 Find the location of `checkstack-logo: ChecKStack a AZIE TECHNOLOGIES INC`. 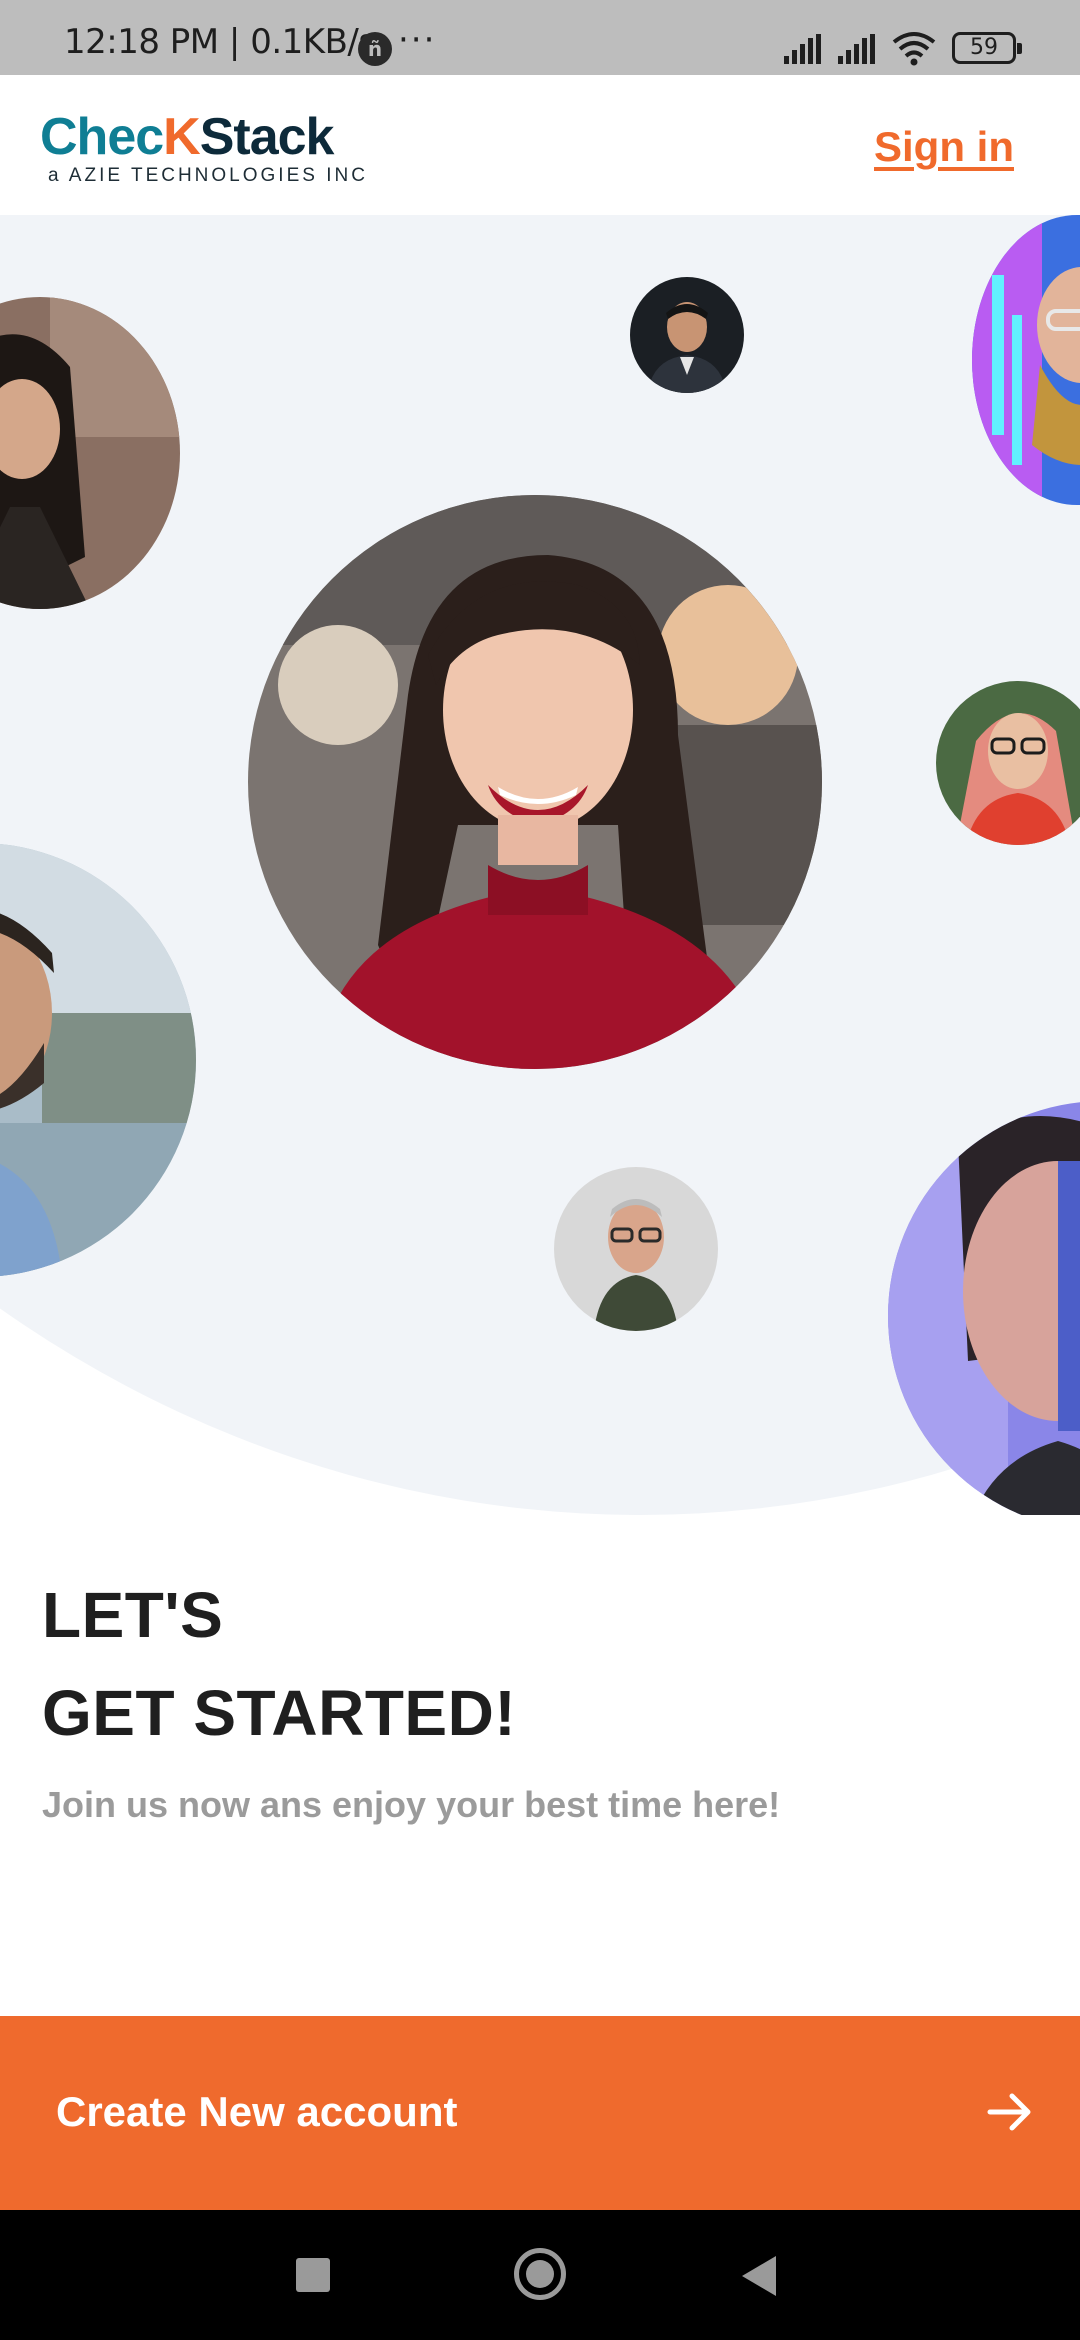

checkstack-logo: ChecKStack a AZIE TECHNOLOGIES INC is located at coordinates (204, 148).